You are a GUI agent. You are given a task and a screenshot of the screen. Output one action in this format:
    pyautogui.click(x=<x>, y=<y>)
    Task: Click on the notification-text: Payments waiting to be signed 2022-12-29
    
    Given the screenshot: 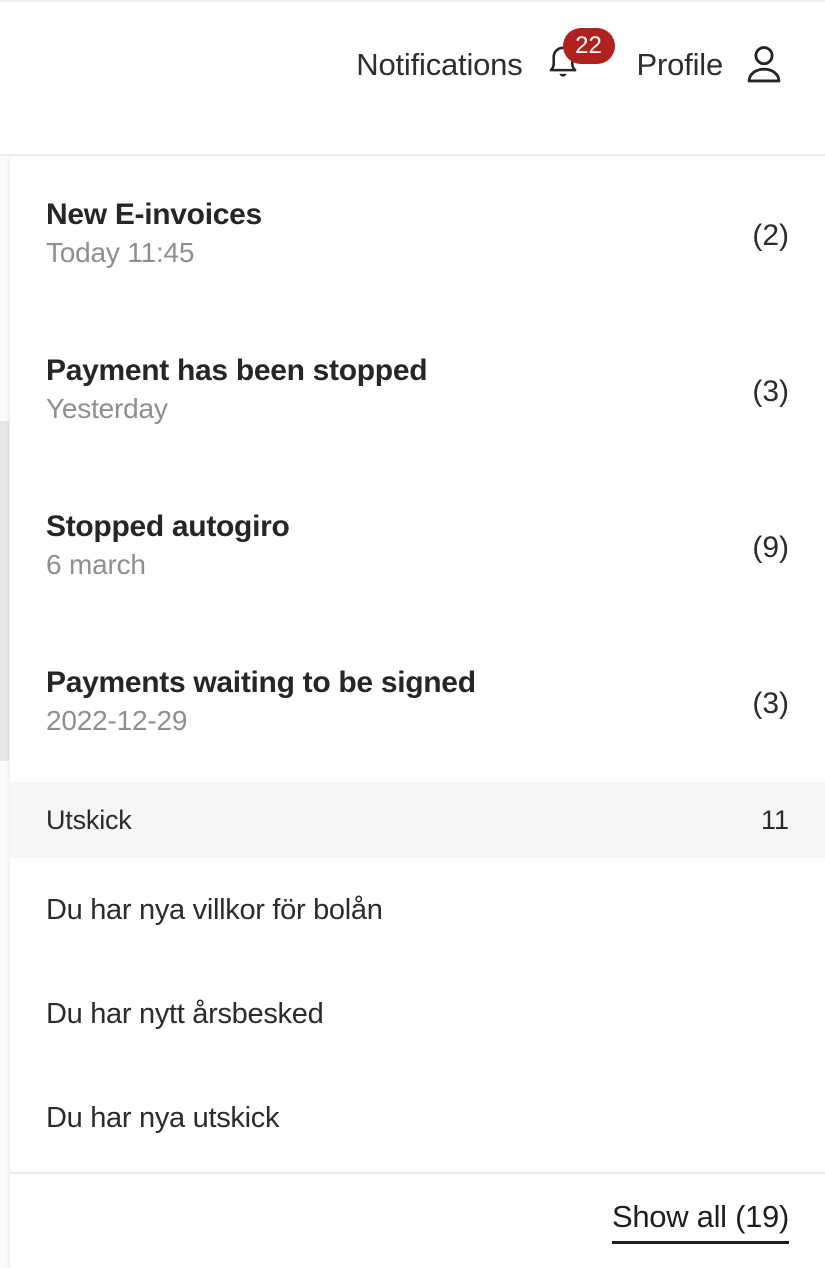 What is the action you would take?
    pyautogui.click(x=261, y=704)
    